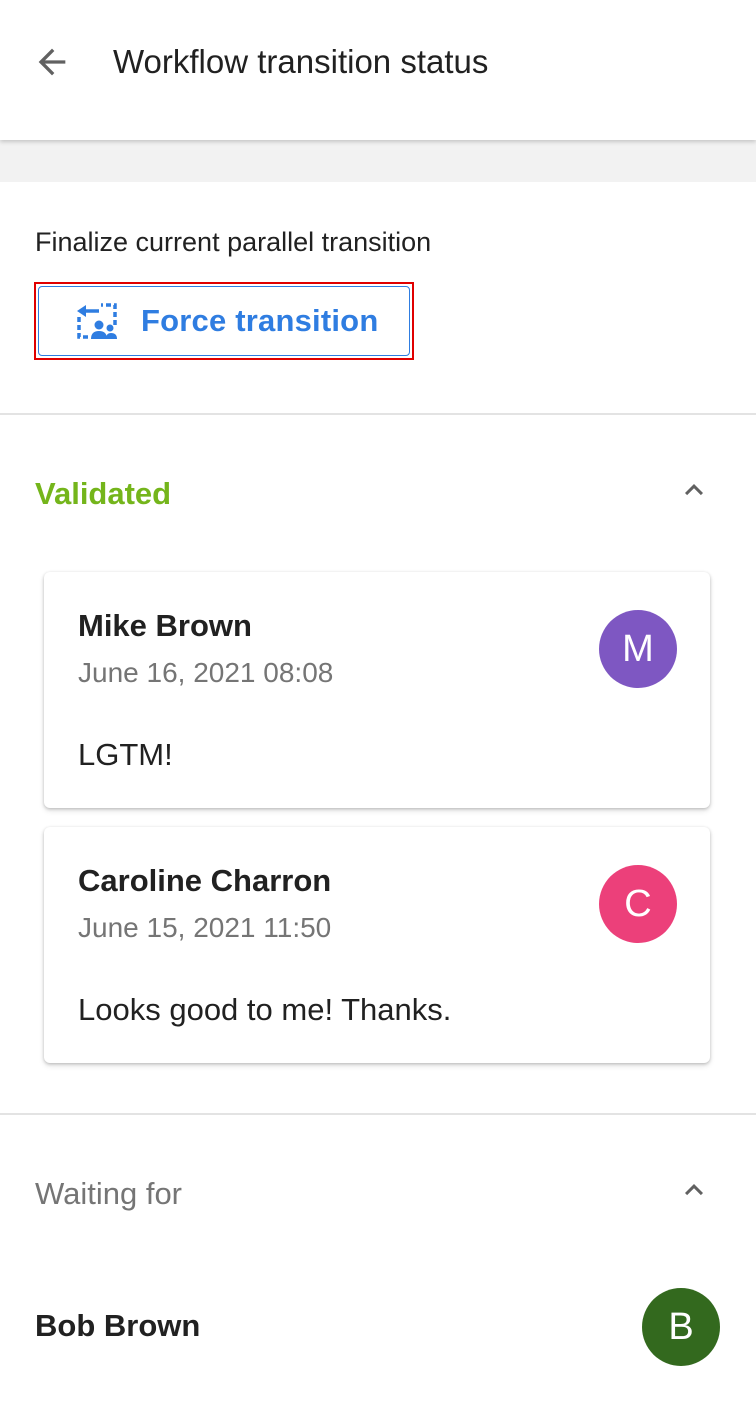 This screenshot has height=1422, width=756. I want to click on validated-title: Validated, so click(103, 493).